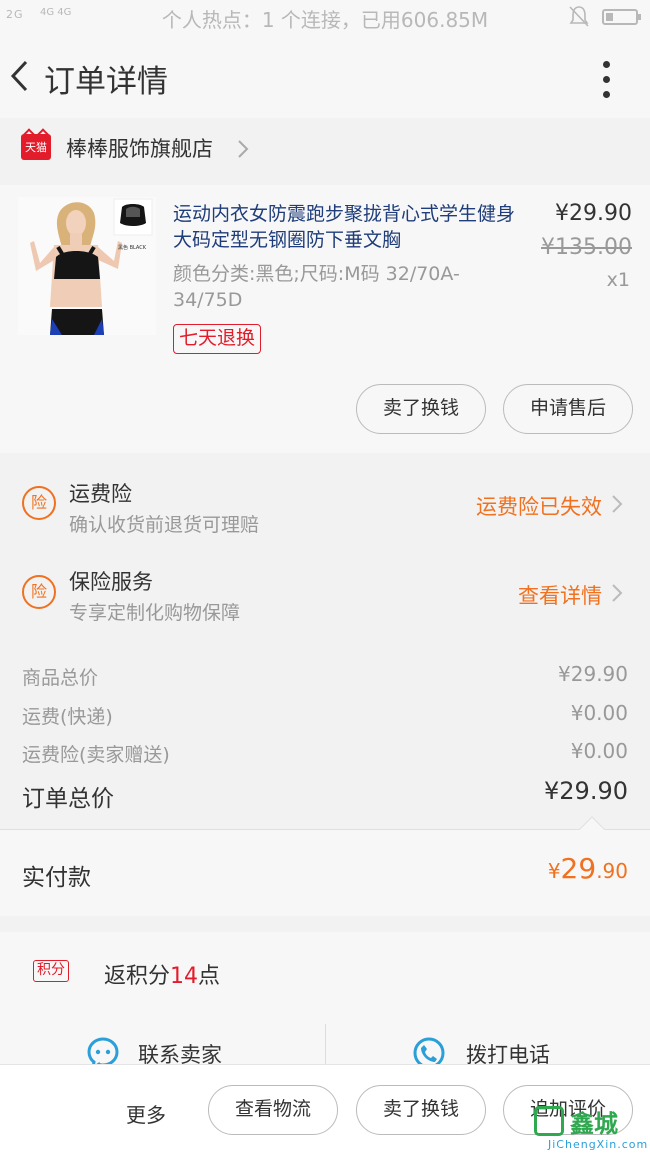  I want to click on watermark-logo-icon, so click(549, 1121).